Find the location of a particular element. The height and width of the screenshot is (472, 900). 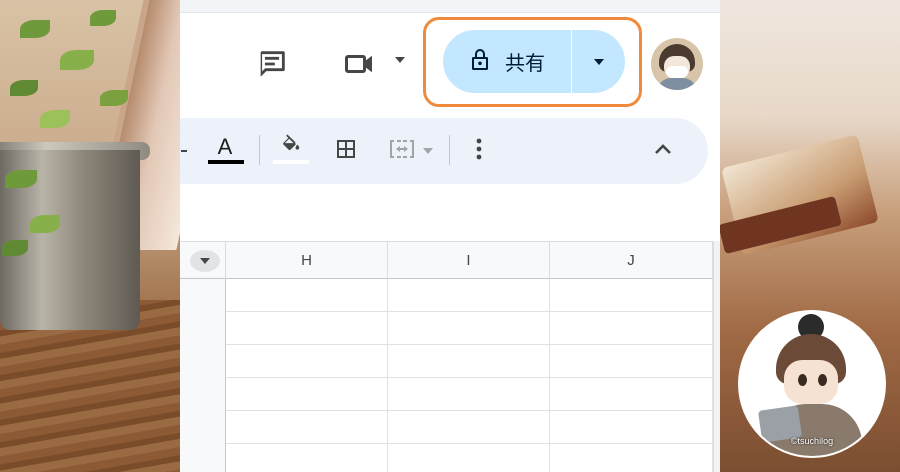

share-menu-button is located at coordinates (598, 61).